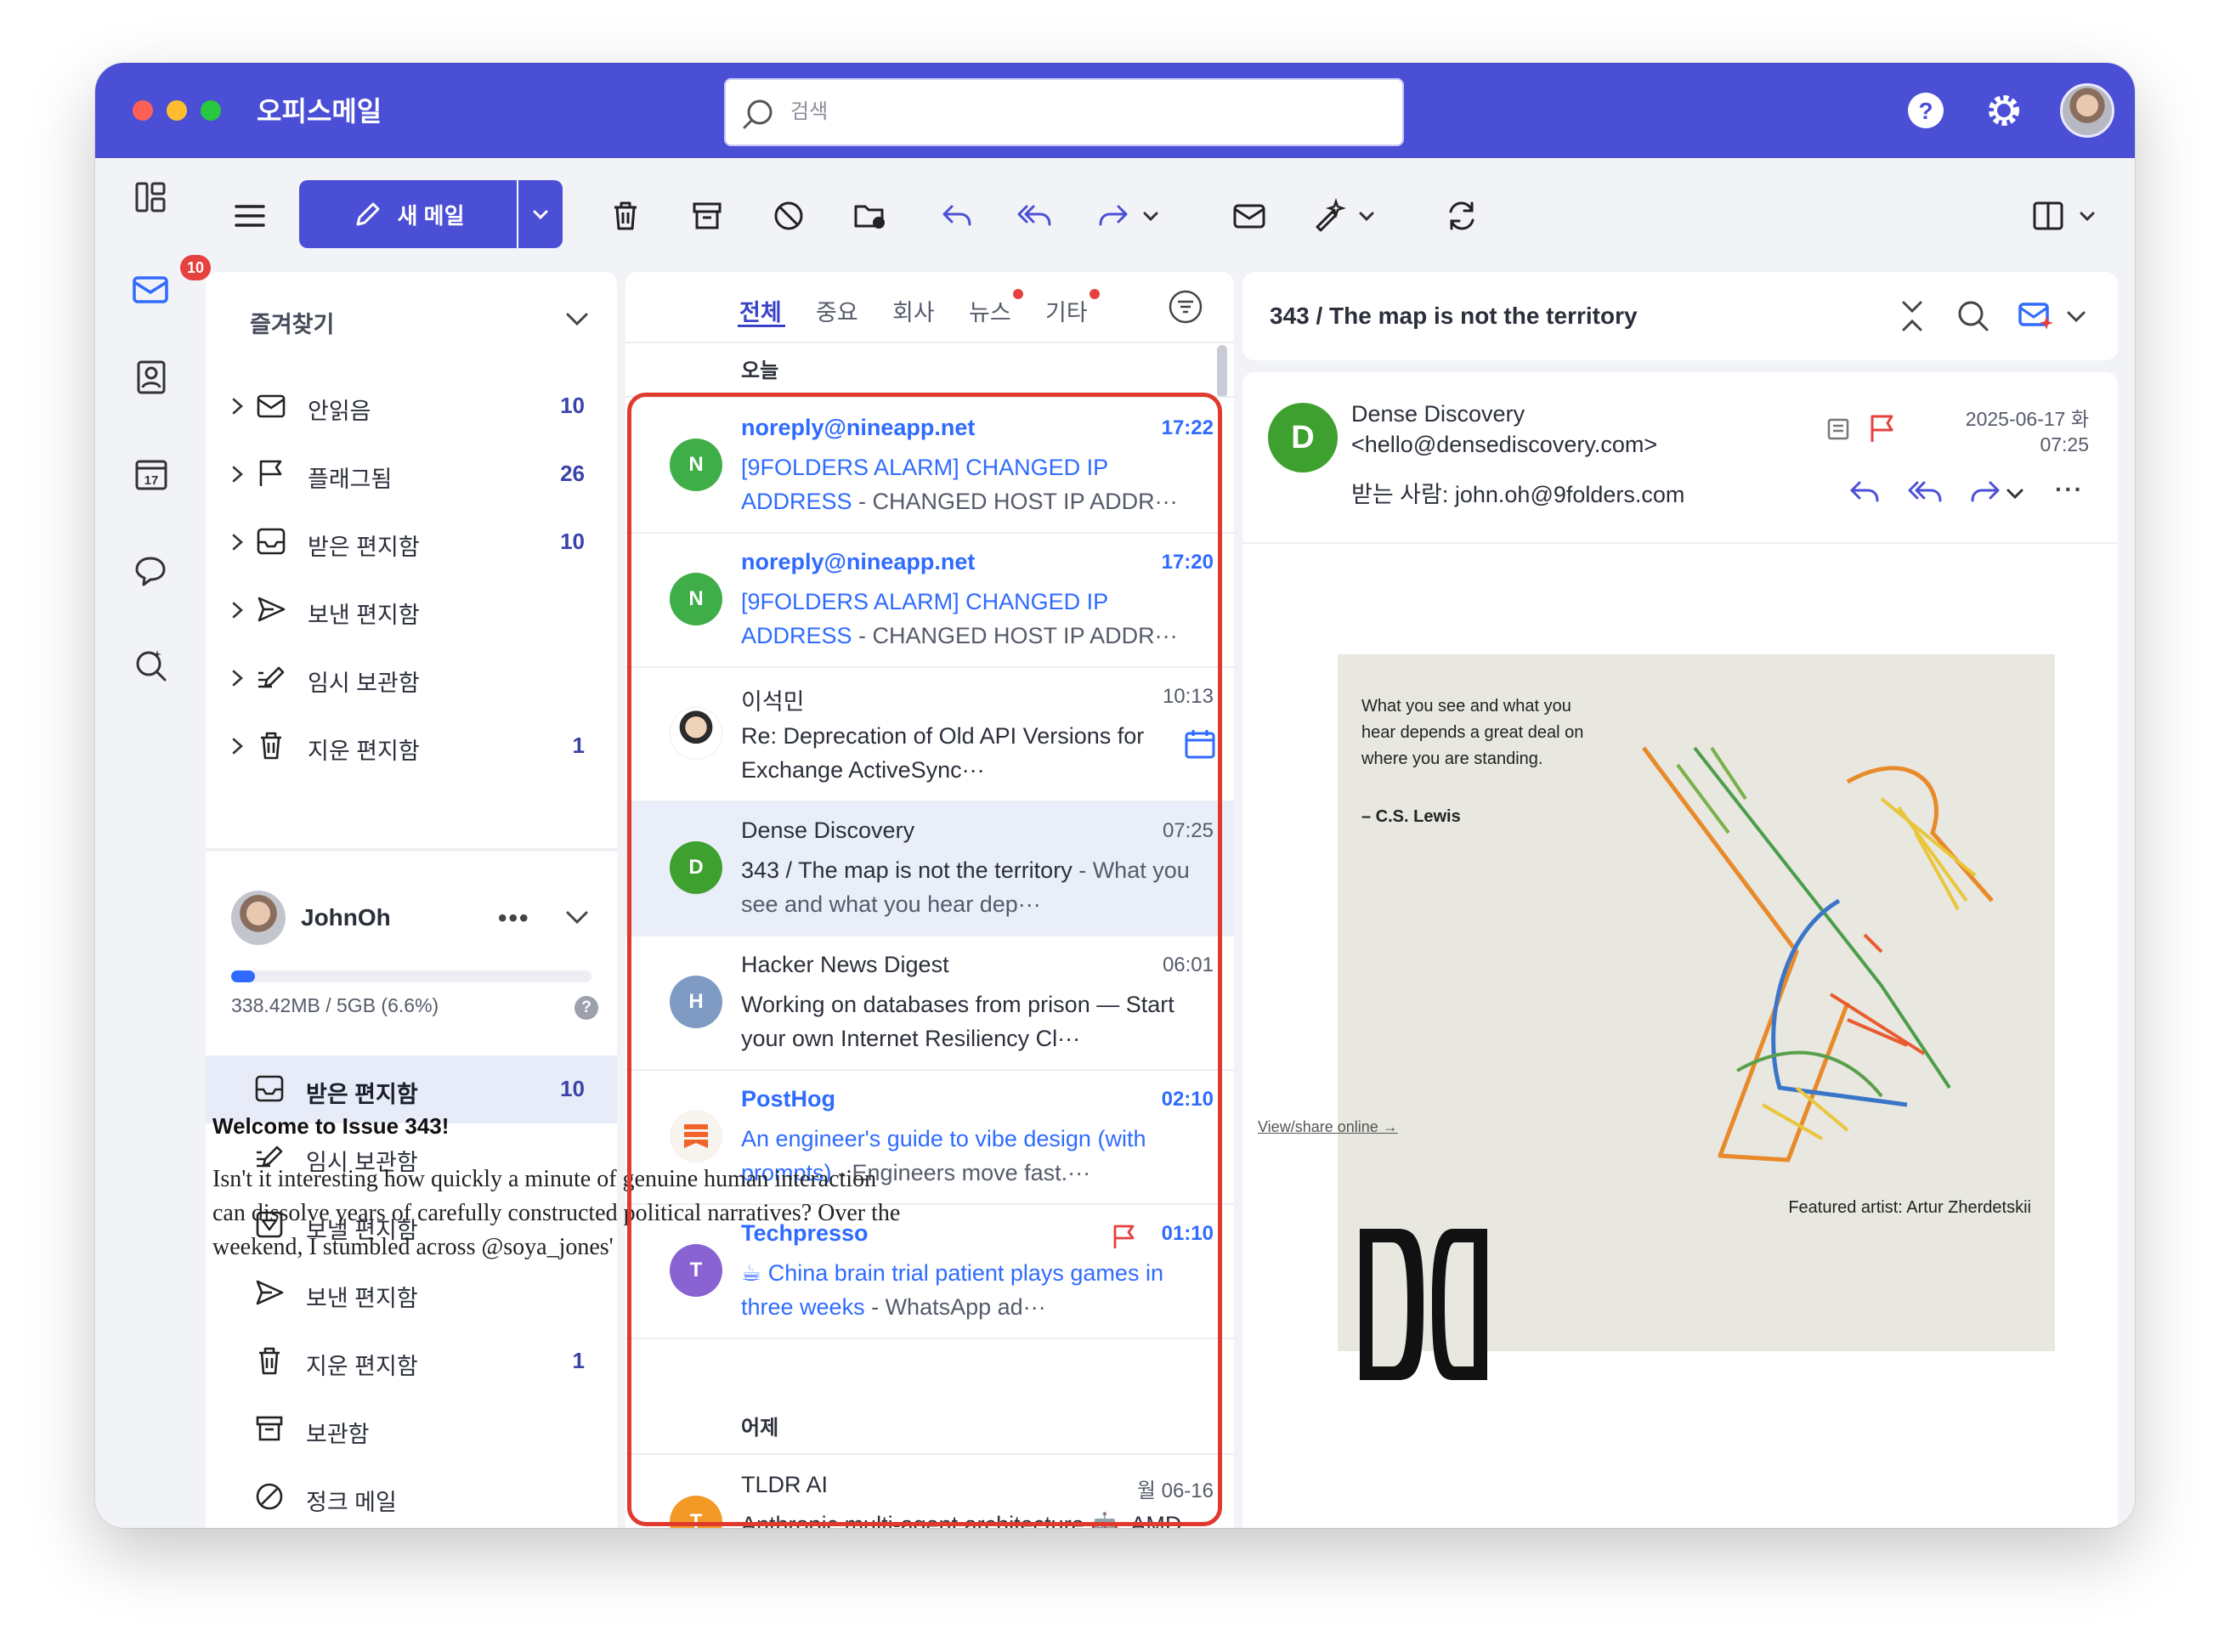 Image resolution: width=2230 pixels, height=1652 pixels. Describe the element at coordinates (2087, 110) in the screenshot. I see `user-avatar` at that location.